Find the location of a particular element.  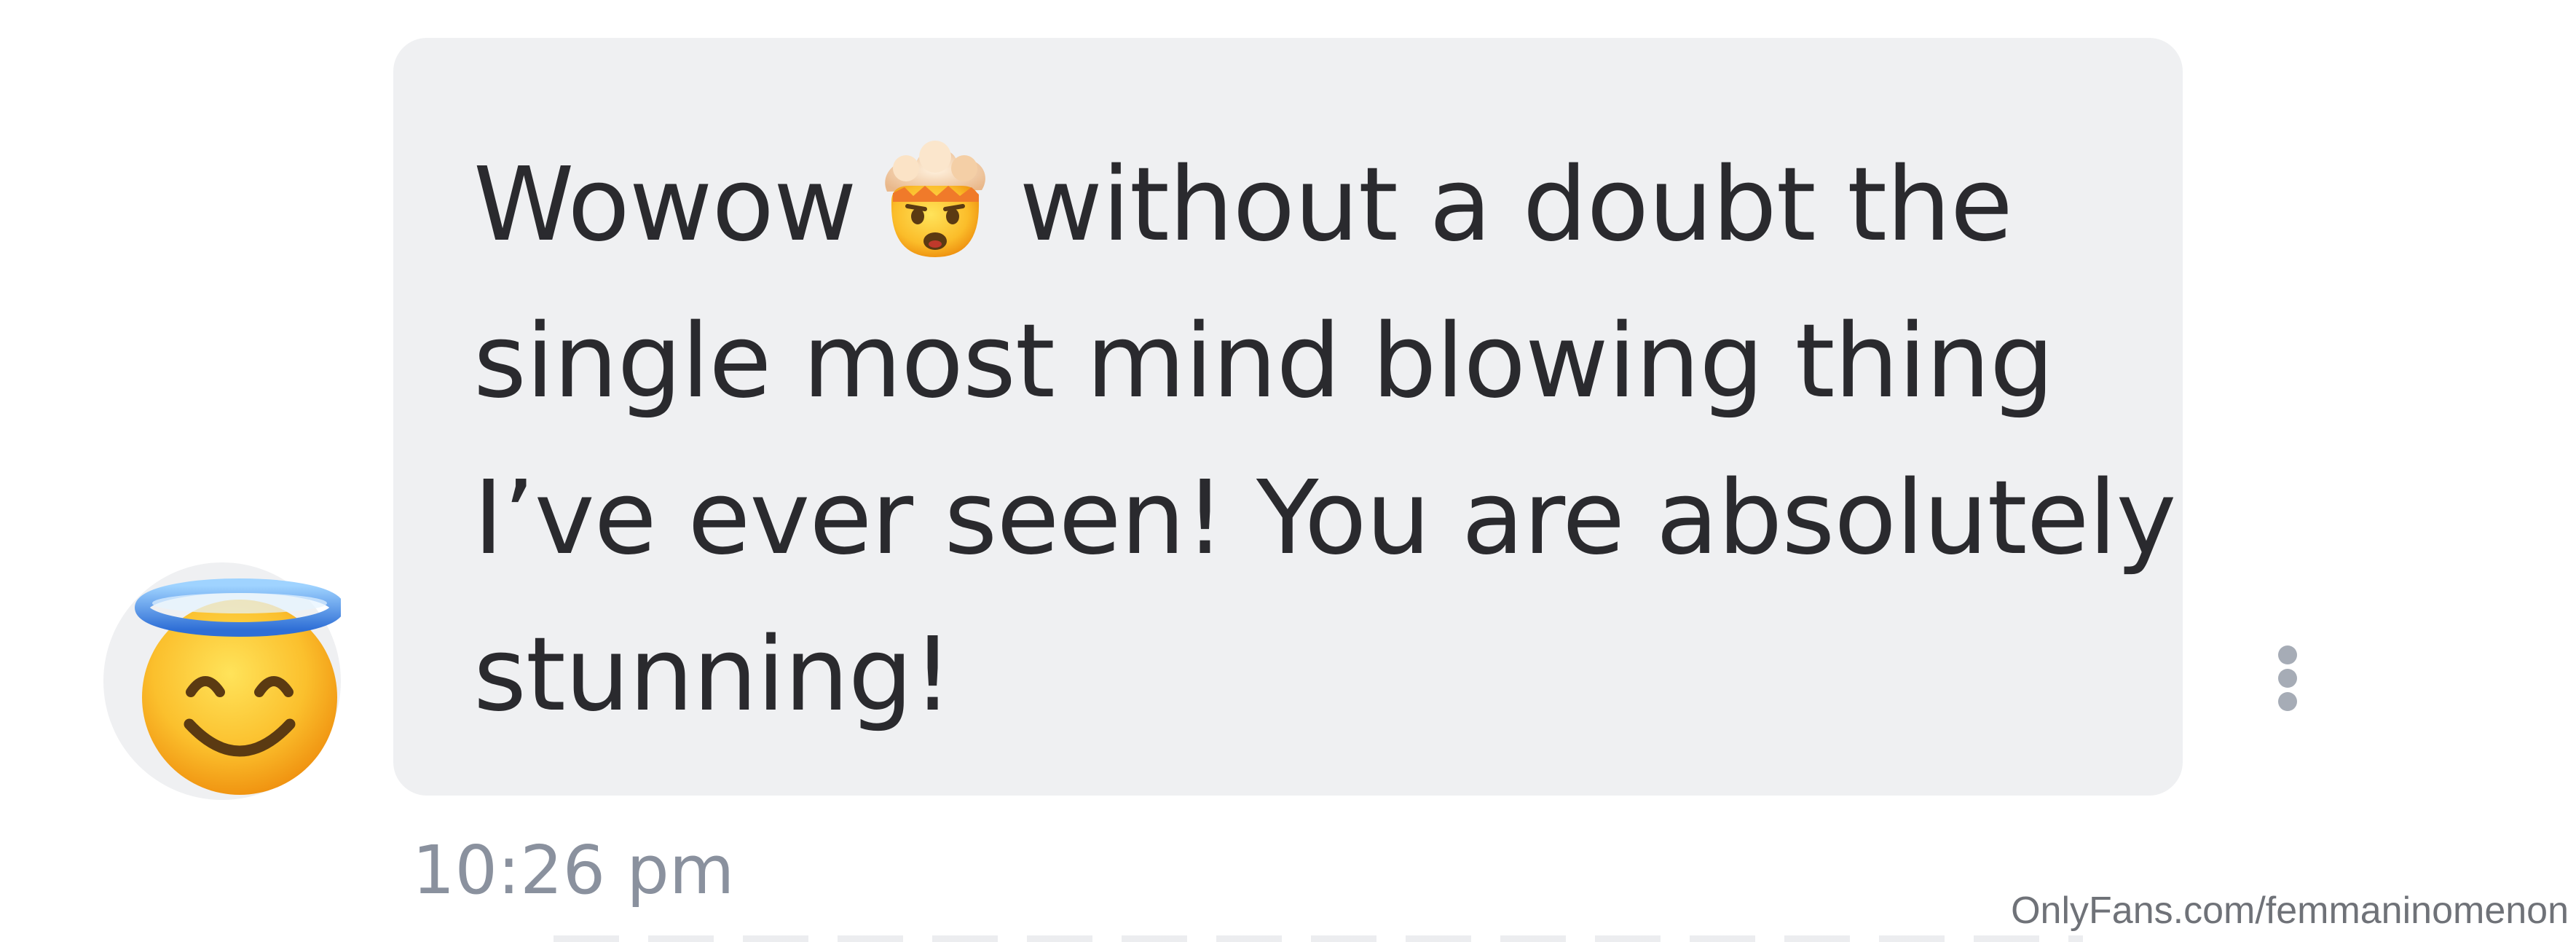

message-line-1: Wowow without a doubt the is located at coordinates (1328, 205).